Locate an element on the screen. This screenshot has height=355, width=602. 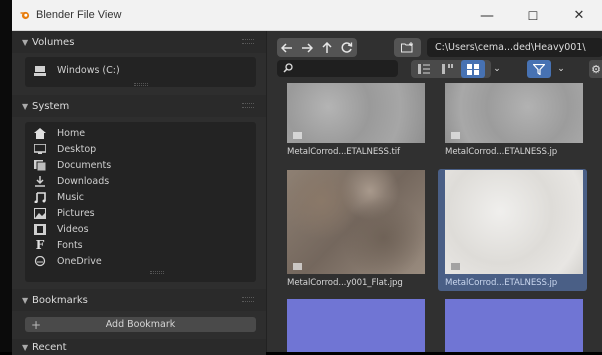
recent-panel-header: ▼ Recent is located at coordinates (139, 347).